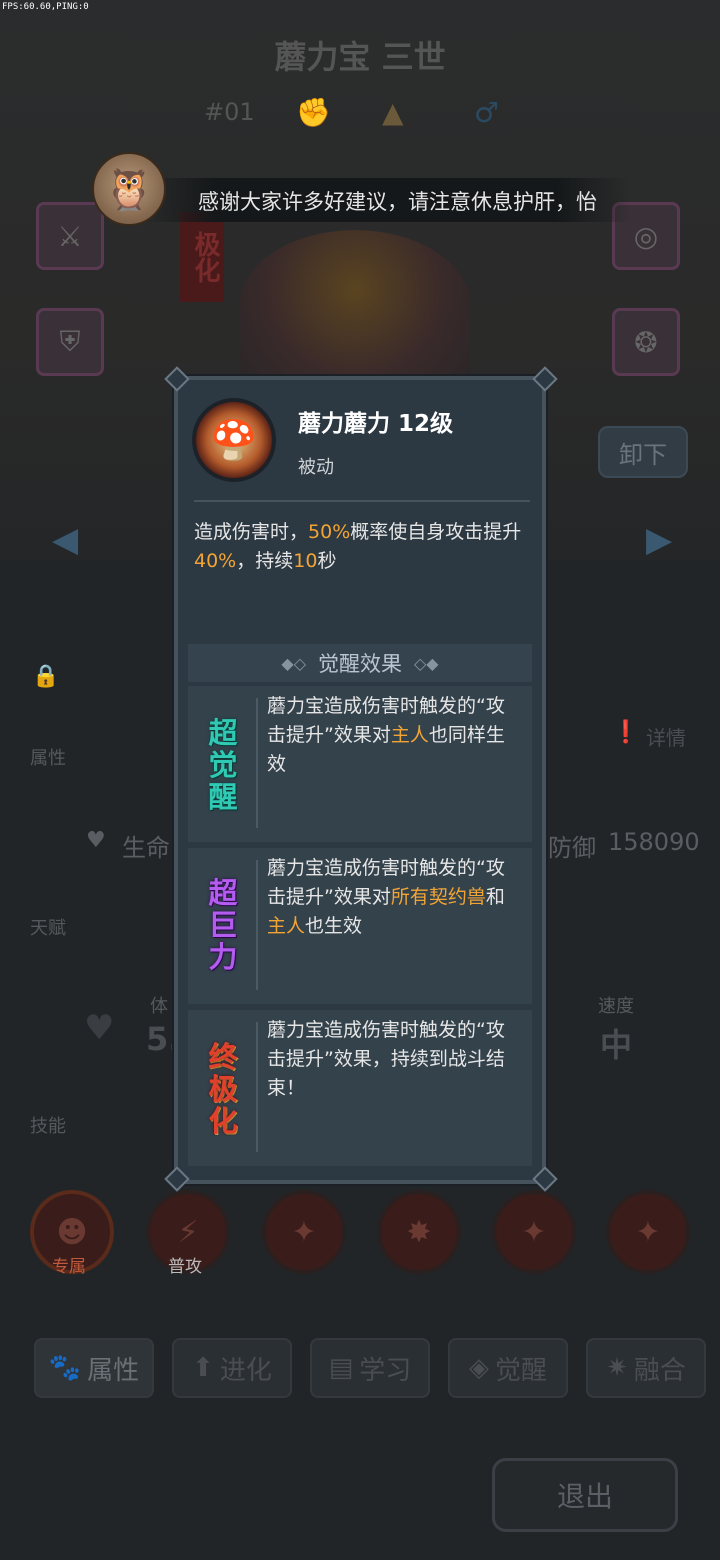 The image size is (720, 1560). I want to click on badge-char: 极, so click(223, 1089).